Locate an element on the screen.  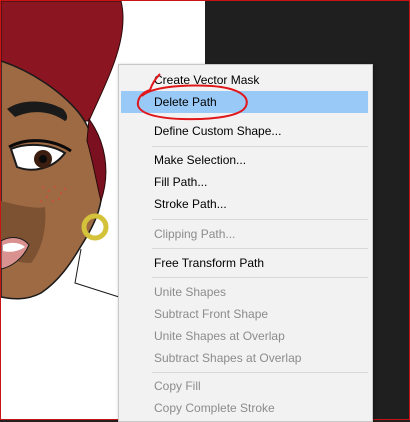
menu-item-subtract-front-shape: Subtract Front Shape is located at coordinates (211, 314).